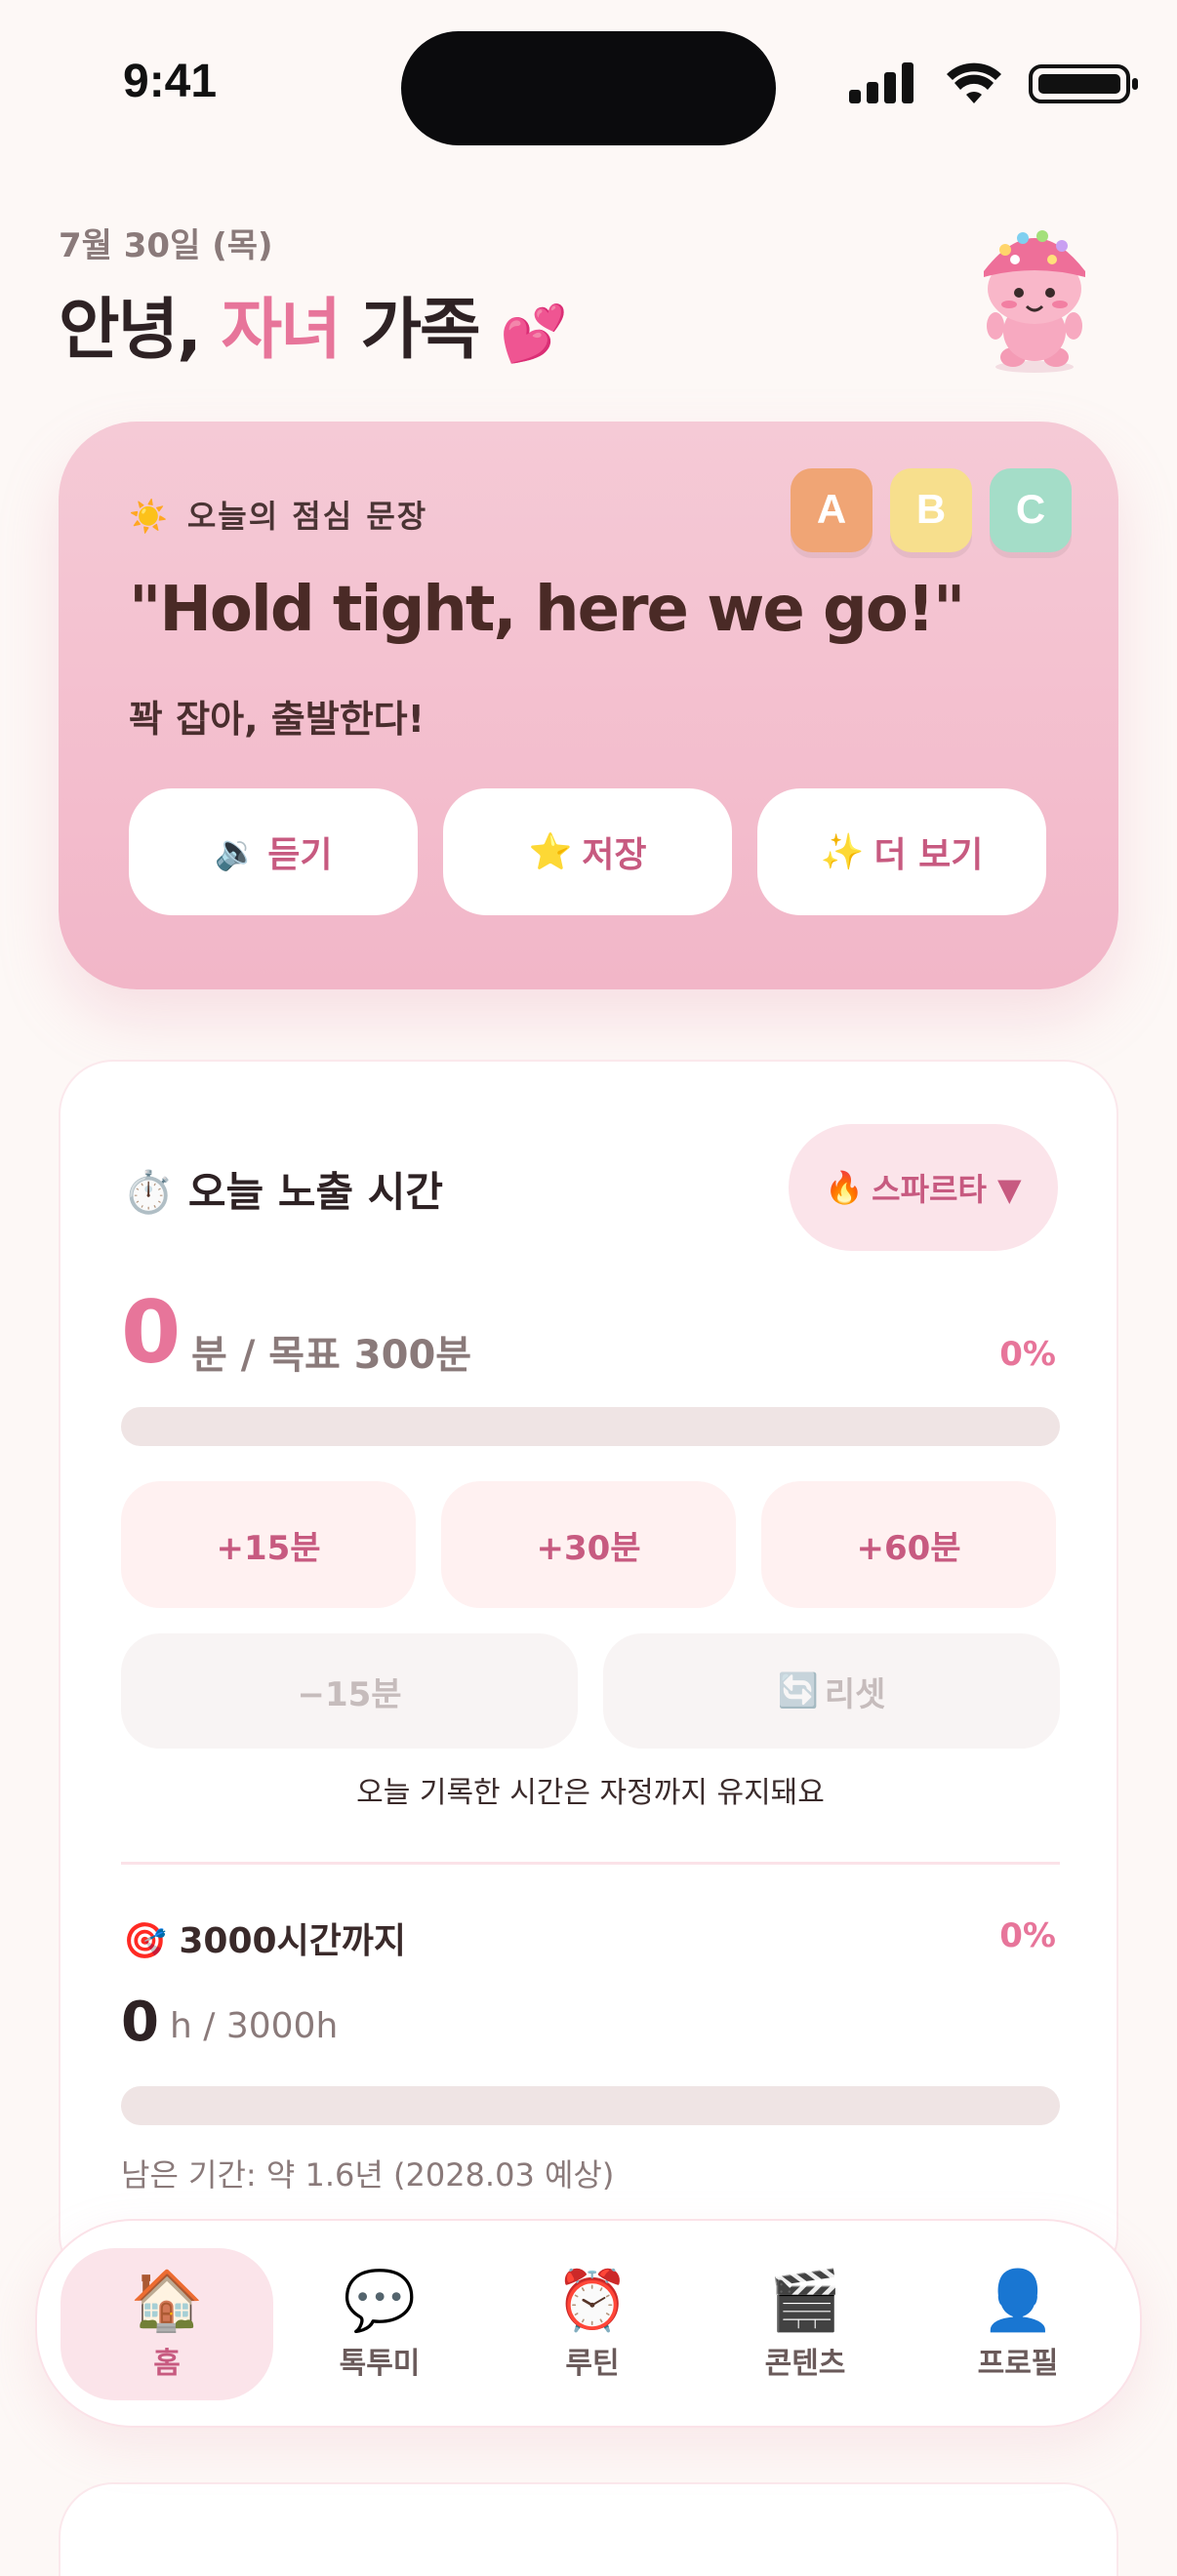 The height and width of the screenshot is (2576, 1177). Describe the element at coordinates (140, 2022) in the screenshot. I see `hours-value: 0` at that location.